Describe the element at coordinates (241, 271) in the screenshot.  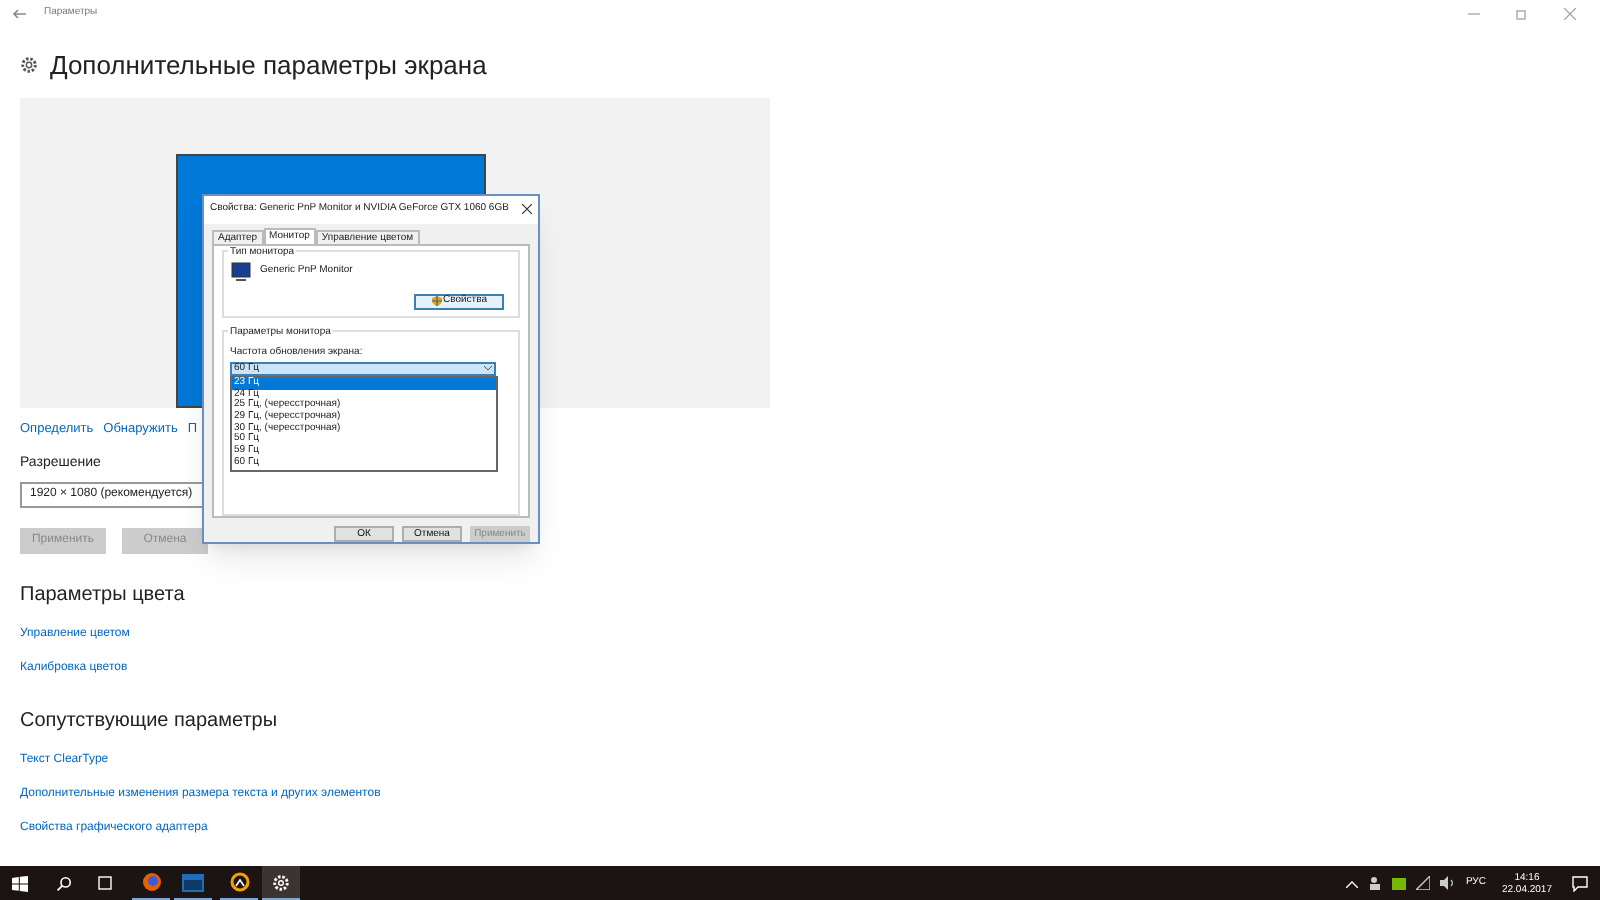
I see `monitor-icon` at that location.